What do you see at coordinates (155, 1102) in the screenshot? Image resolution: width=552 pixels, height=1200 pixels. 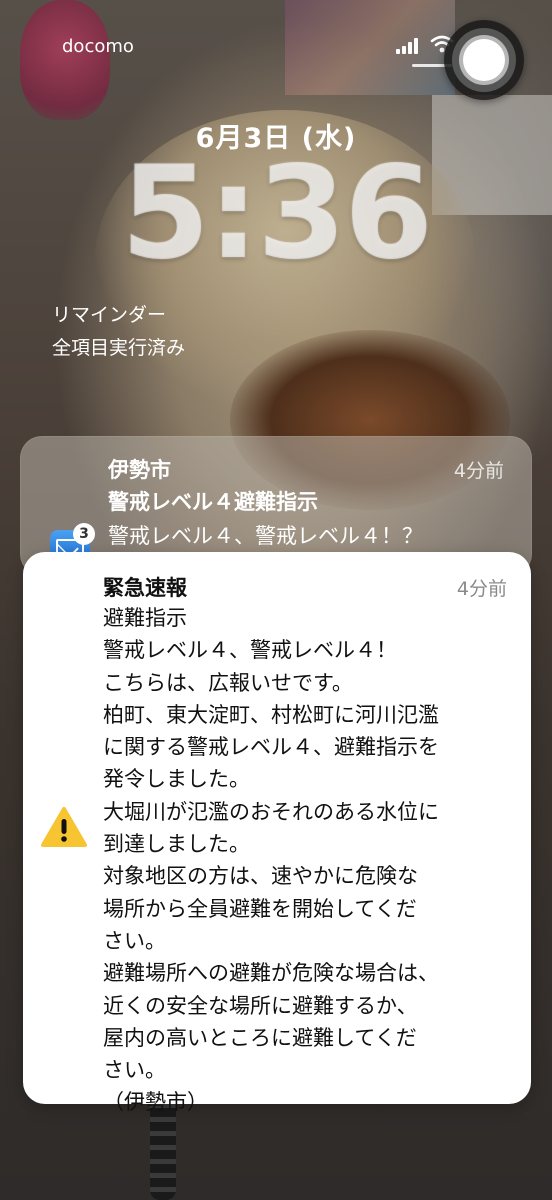 I see `body-line: （伊勢市）` at bounding box center [155, 1102].